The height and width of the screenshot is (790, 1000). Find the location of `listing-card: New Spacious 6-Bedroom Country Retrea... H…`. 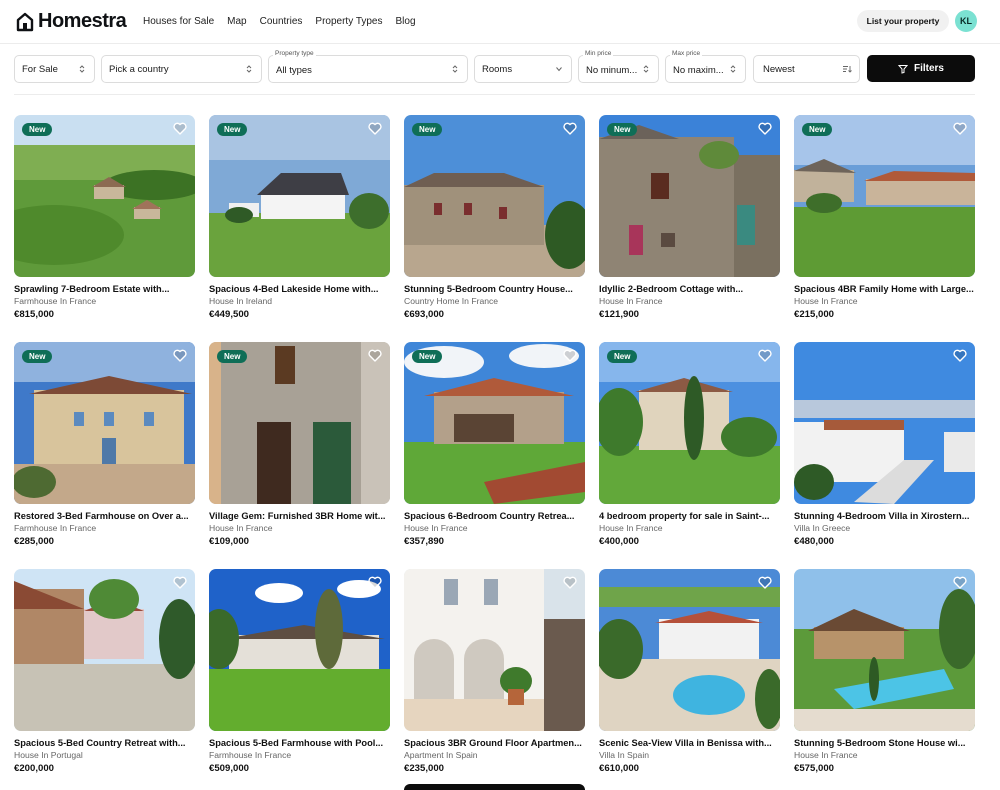

listing-card: New Spacious 6-Bedroom Country Retrea... H… is located at coordinates (494, 445).